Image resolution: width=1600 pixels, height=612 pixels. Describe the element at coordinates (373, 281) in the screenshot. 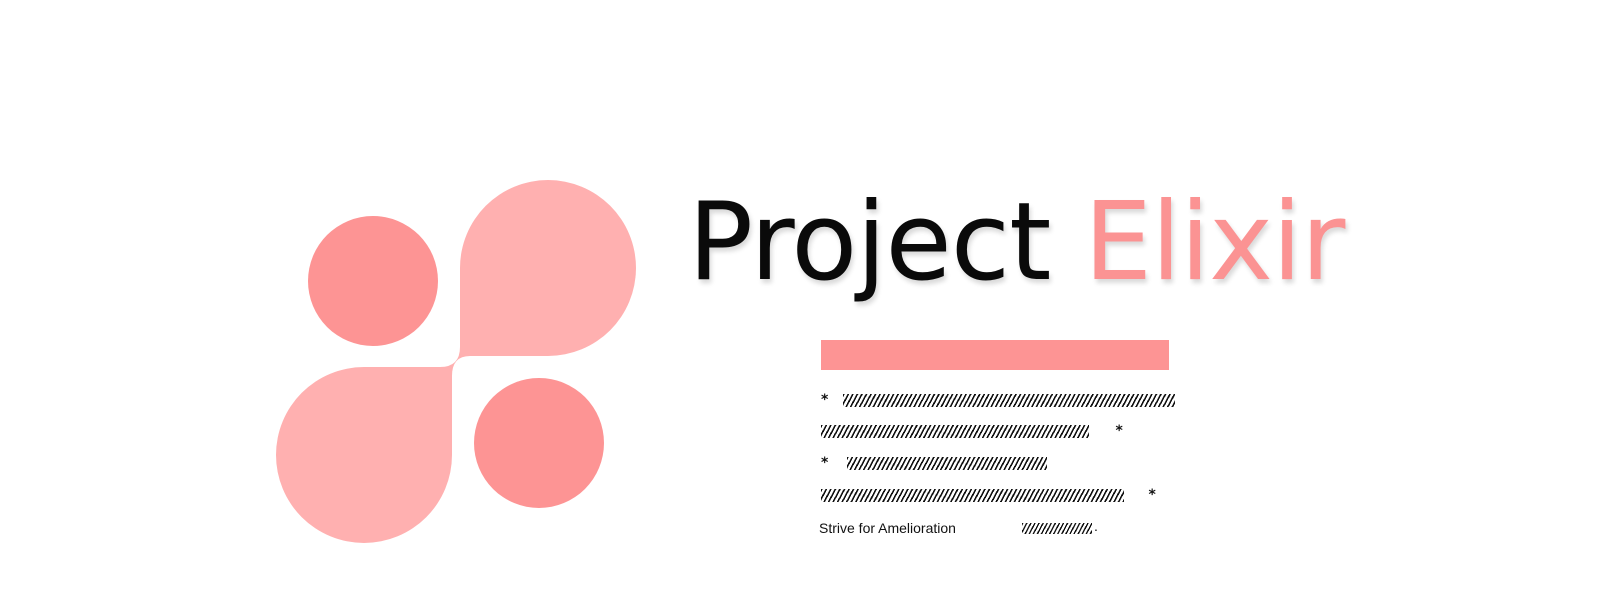

I see `logo-dot-top-left` at that location.